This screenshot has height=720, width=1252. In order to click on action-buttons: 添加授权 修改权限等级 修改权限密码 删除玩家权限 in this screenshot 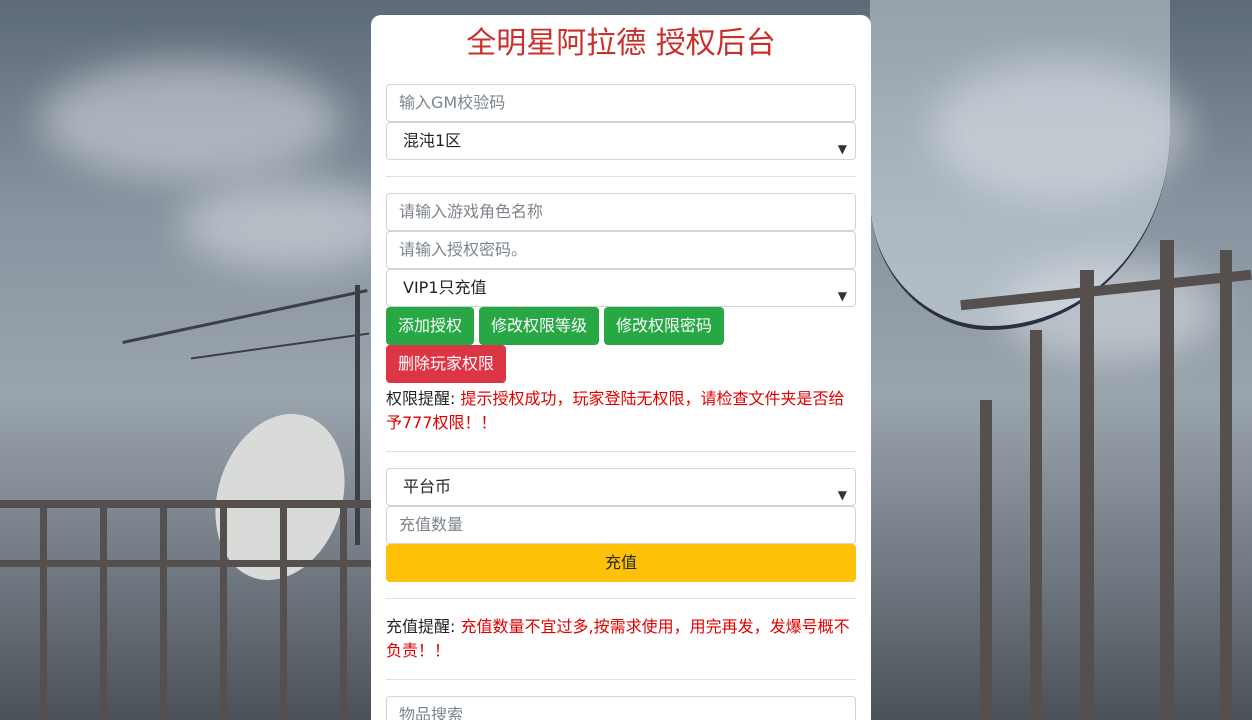, I will do `click(621, 345)`.